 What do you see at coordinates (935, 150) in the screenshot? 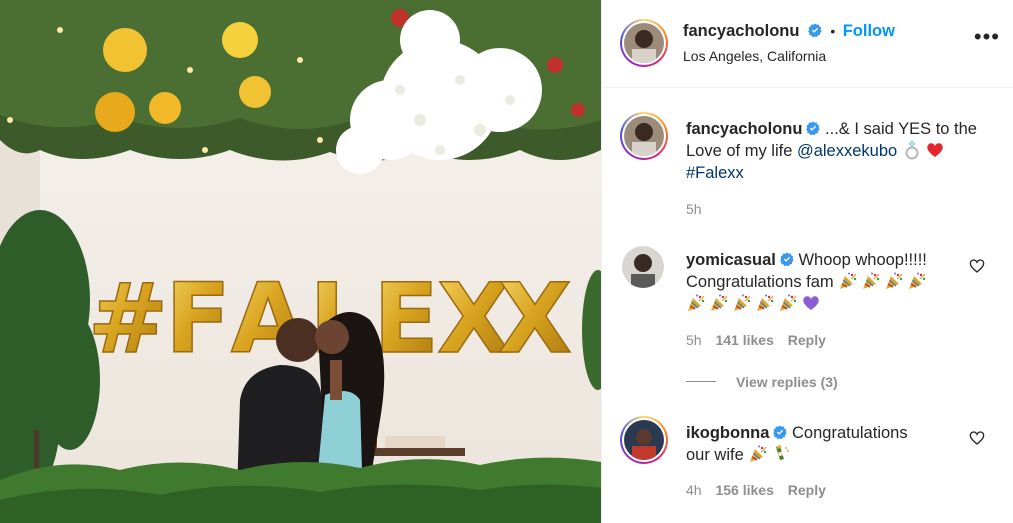
I see `red-heart-emoji` at bounding box center [935, 150].